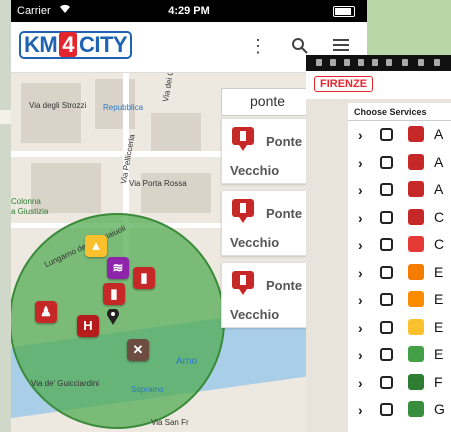 This screenshot has height=432, width=451. I want to click on search-icon, so click(300, 46).